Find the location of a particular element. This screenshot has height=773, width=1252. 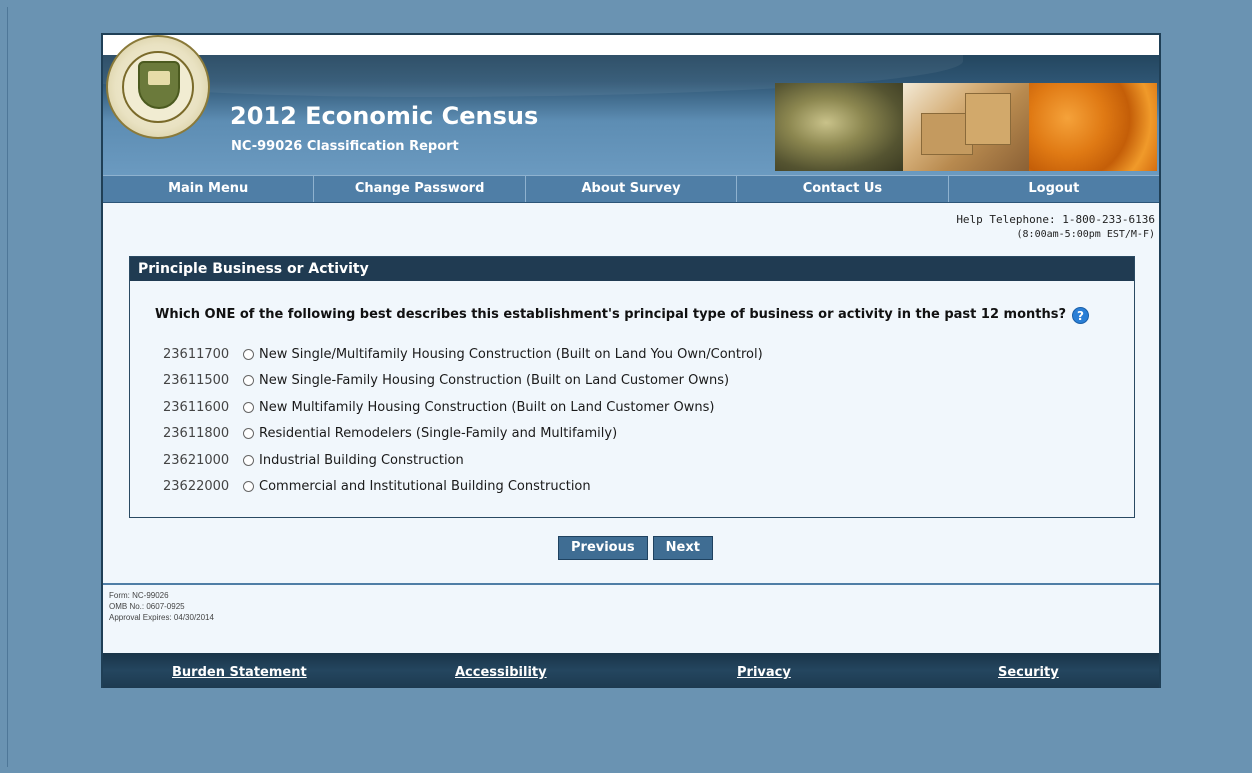

header-photos is located at coordinates (966, 127).